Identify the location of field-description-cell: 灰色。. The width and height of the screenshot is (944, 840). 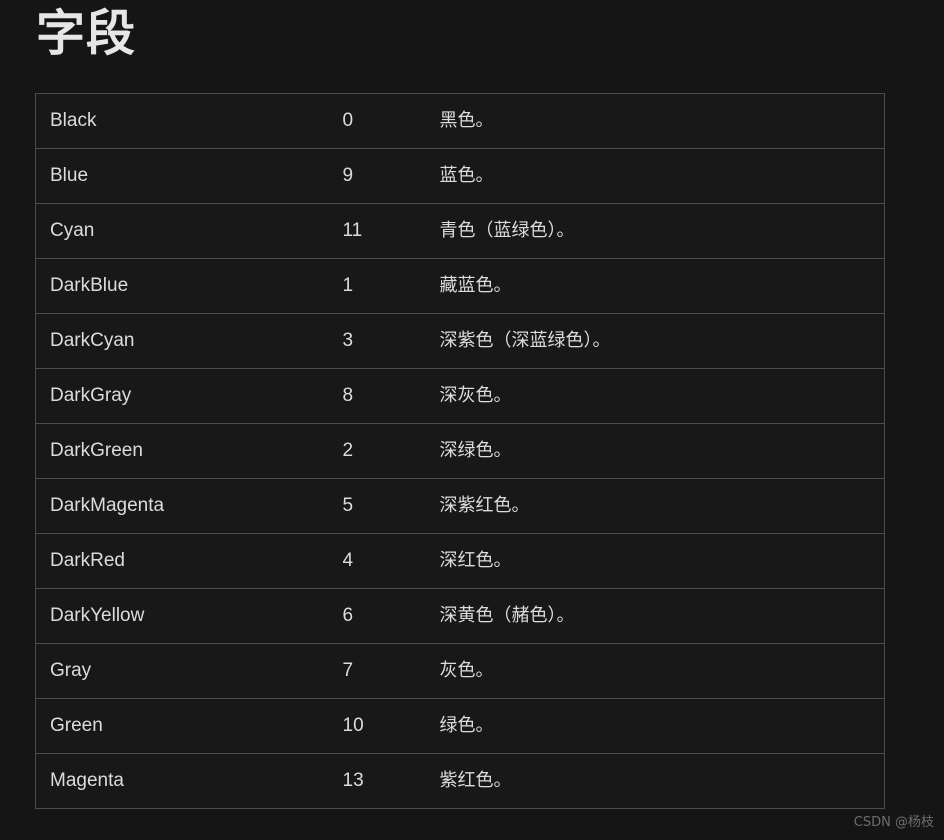
(658, 671).